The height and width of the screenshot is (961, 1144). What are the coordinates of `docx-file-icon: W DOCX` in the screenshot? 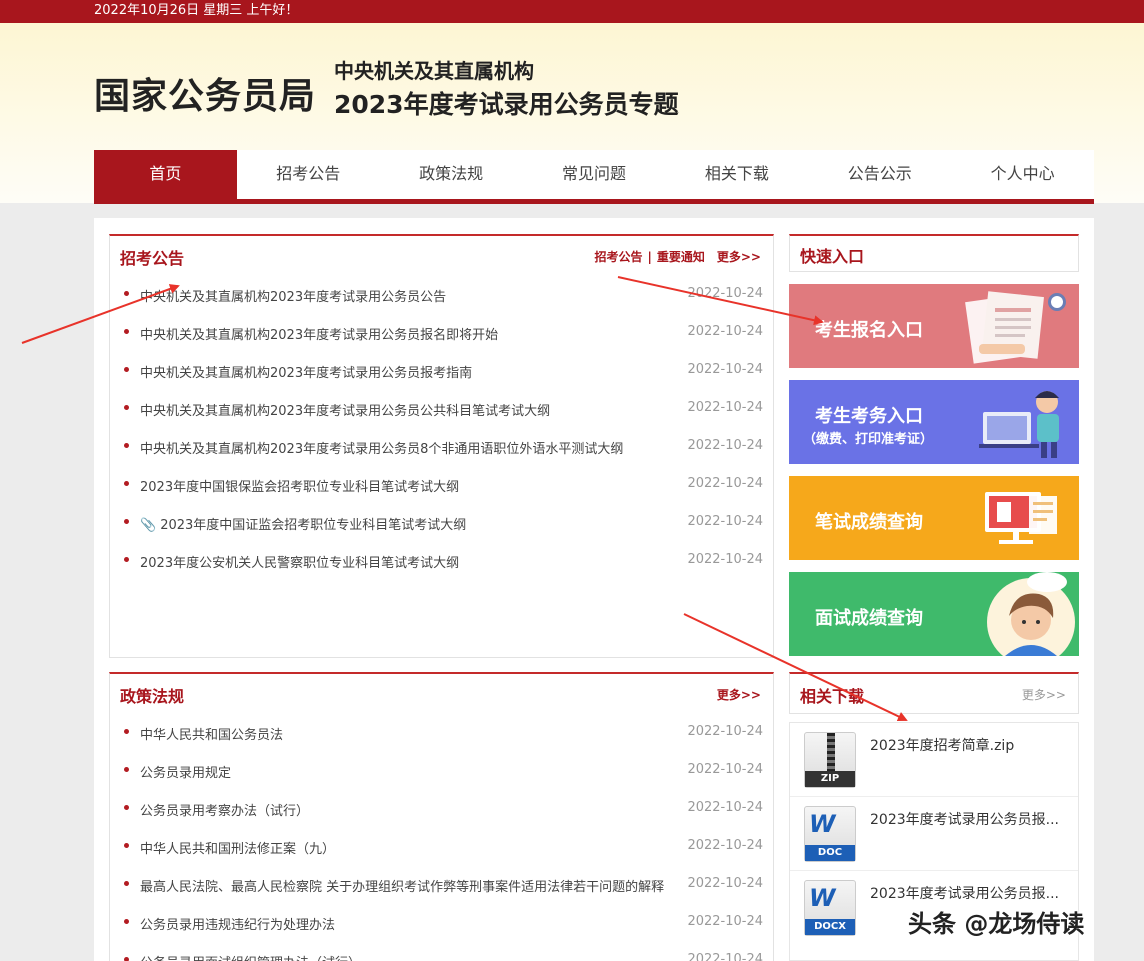 It's located at (830, 908).